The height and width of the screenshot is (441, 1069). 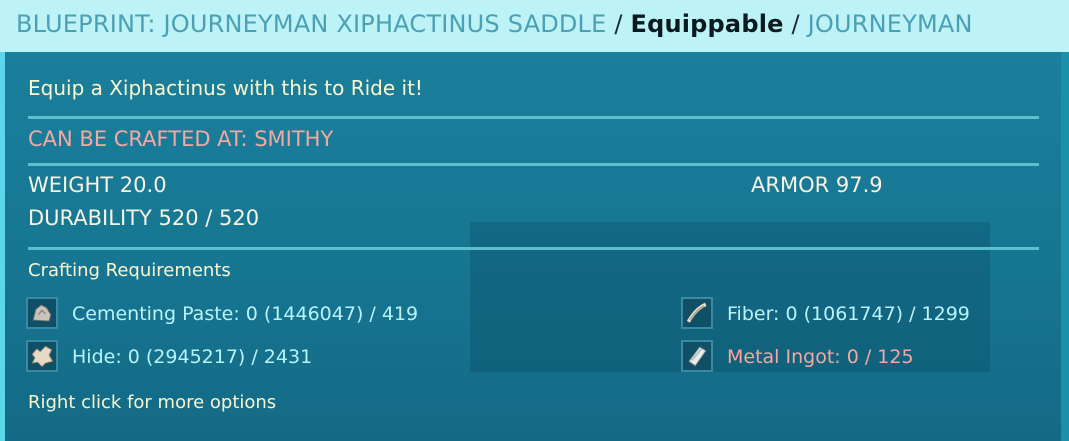 What do you see at coordinates (848, 314) in the screenshot?
I see `requirement-fiber: Fiber: 0 (1061747) / 1299` at bounding box center [848, 314].